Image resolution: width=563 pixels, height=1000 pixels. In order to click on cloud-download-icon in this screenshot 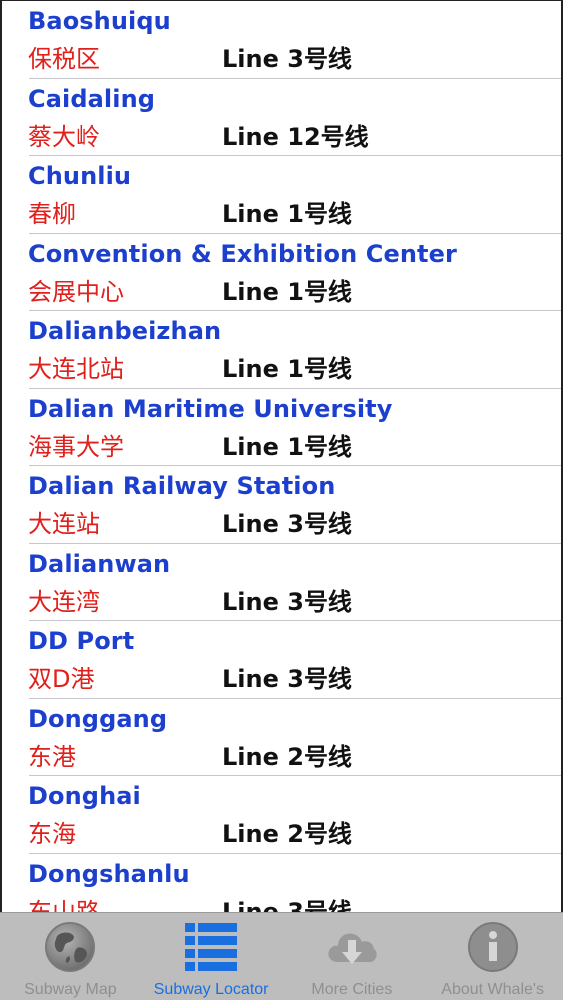, I will do `click(352, 947)`.